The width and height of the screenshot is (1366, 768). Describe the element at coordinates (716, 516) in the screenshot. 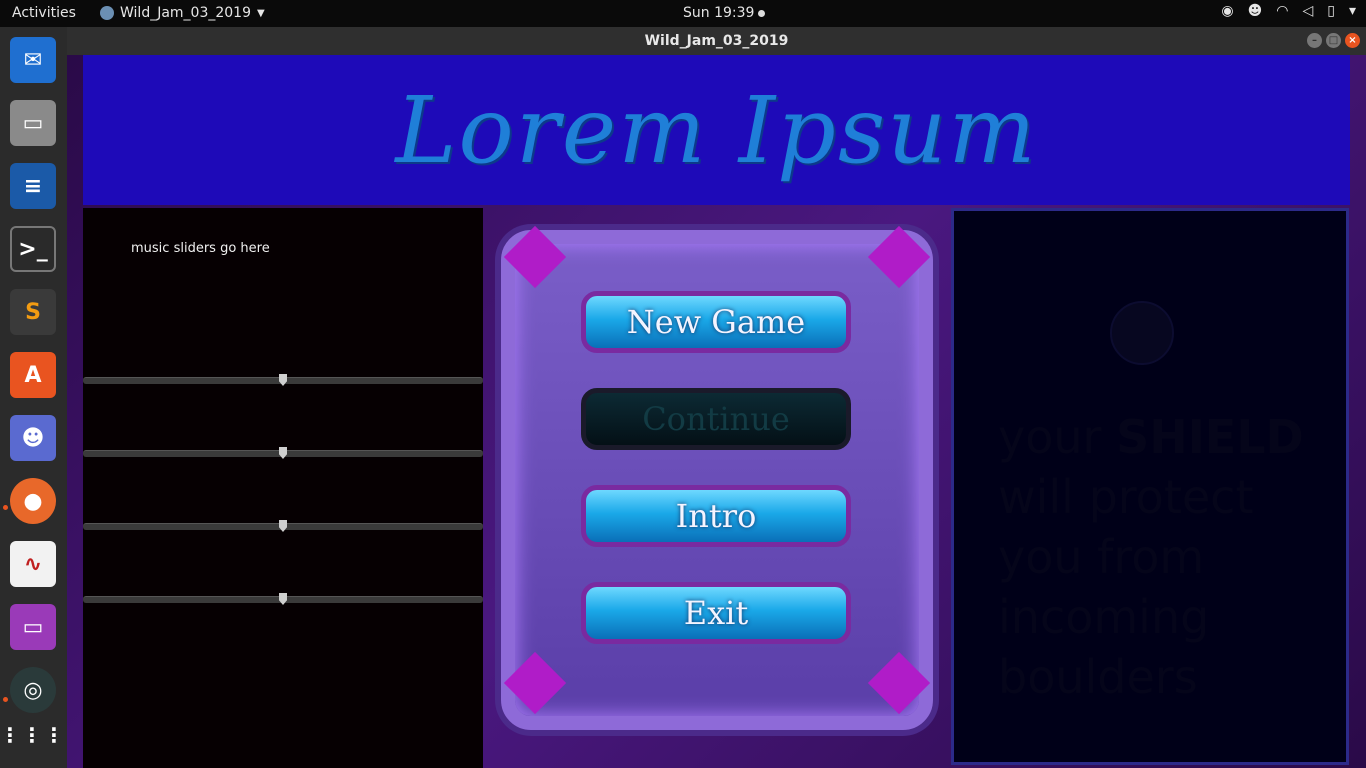

I see `intro-button: Intro` at that location.